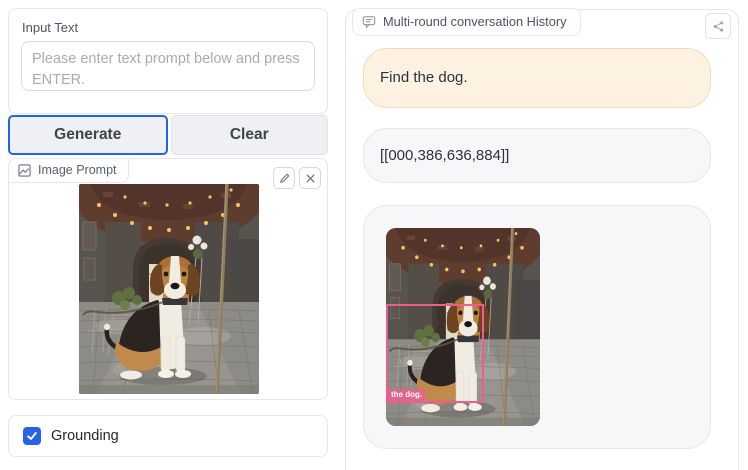 The height and width of the screenshot is (470, 748). I want to click on input-text-block: Input Text, so click(168, 61).